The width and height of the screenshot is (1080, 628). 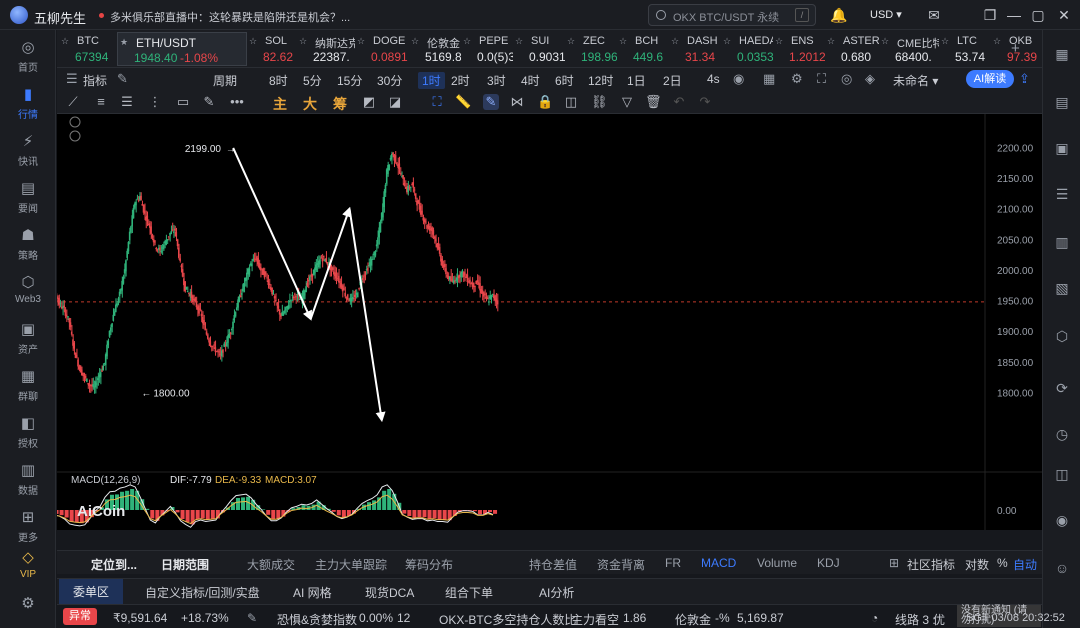 What do you see at coordinates (530, 80) in the screenshot?
I see `timeframe-7: 4时` at bounding box center [530, 80].